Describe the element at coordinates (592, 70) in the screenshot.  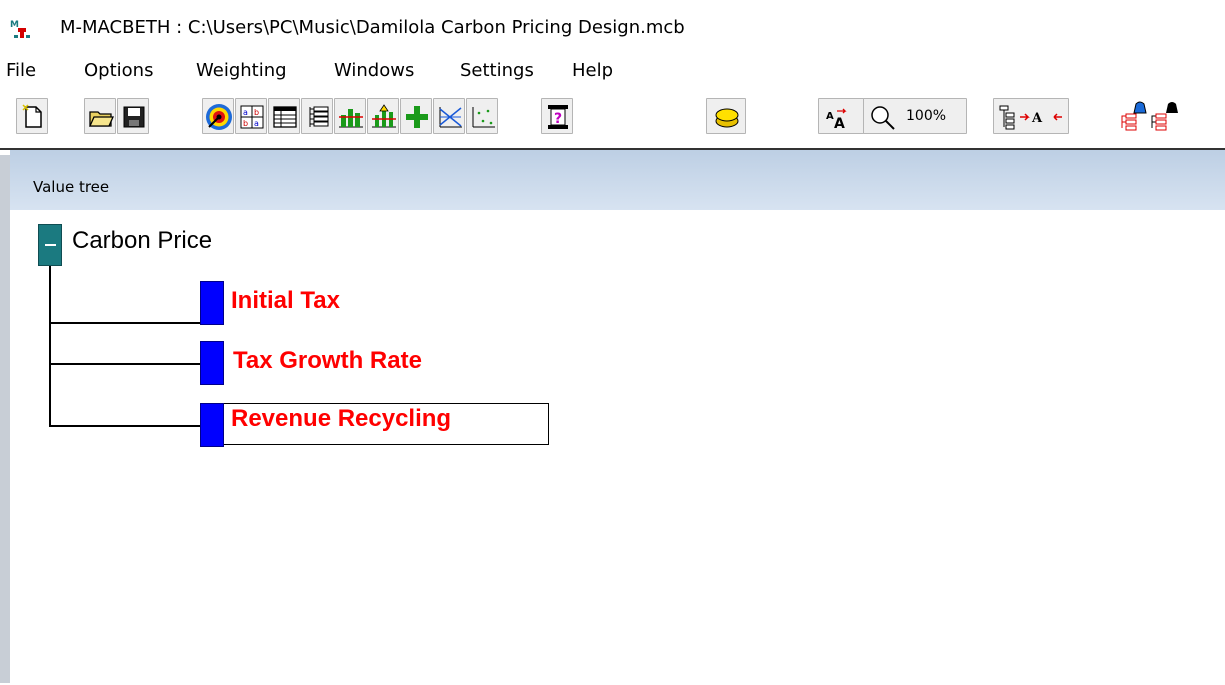
I see `menu-help: Help` at that location.